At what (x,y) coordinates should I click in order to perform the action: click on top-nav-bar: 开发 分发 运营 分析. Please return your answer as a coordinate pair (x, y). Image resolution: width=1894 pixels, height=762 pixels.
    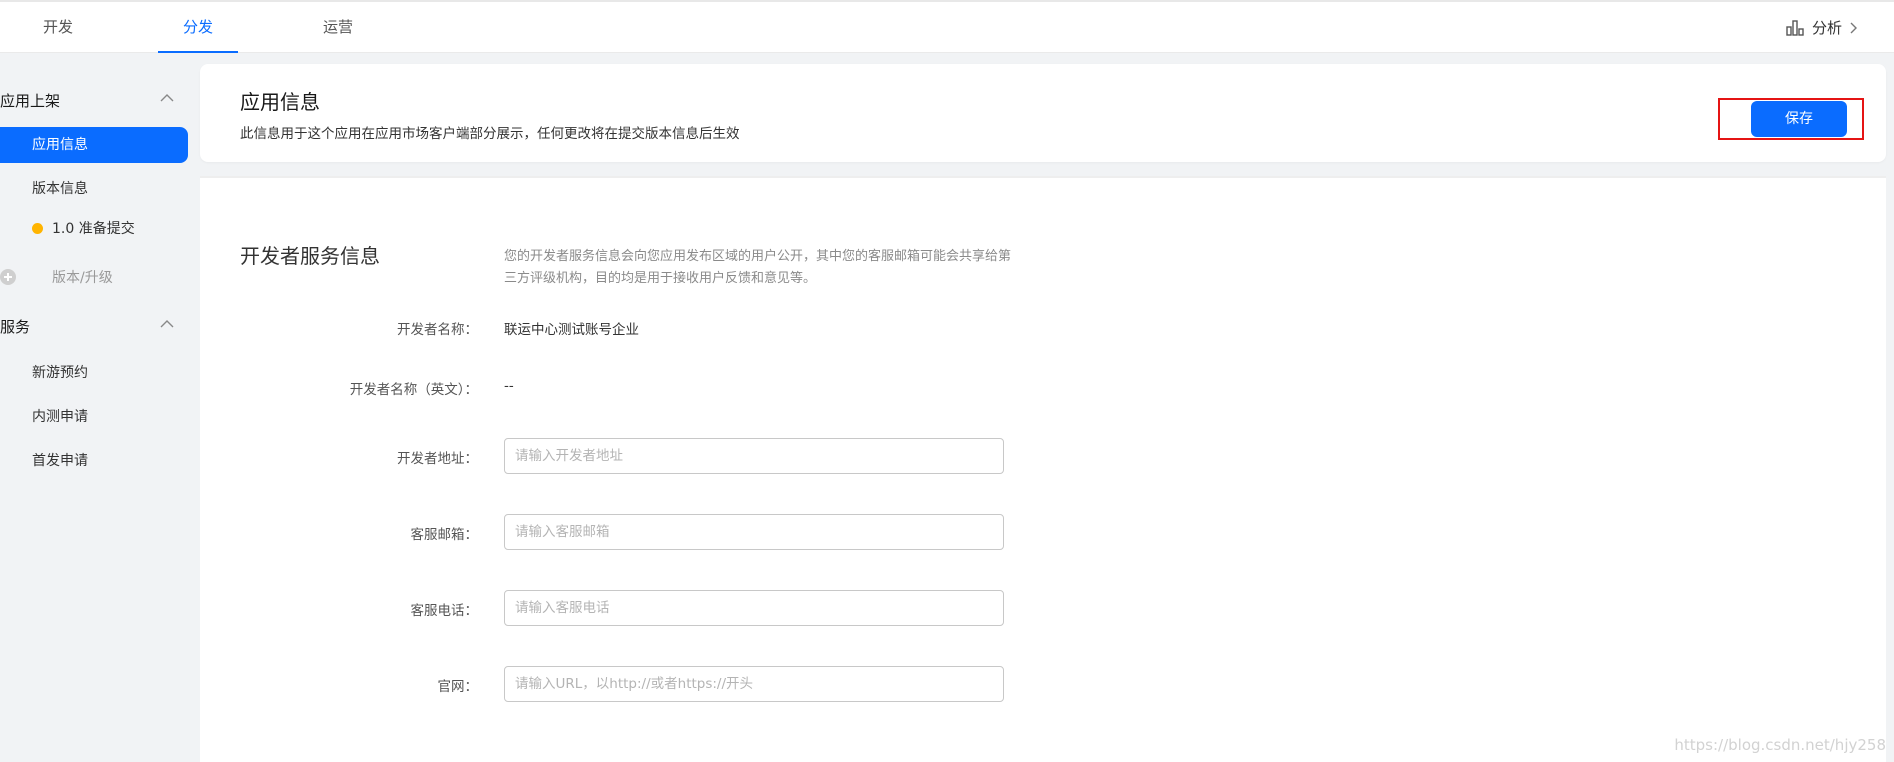
    Looking at the image, I should click on (947, 26).